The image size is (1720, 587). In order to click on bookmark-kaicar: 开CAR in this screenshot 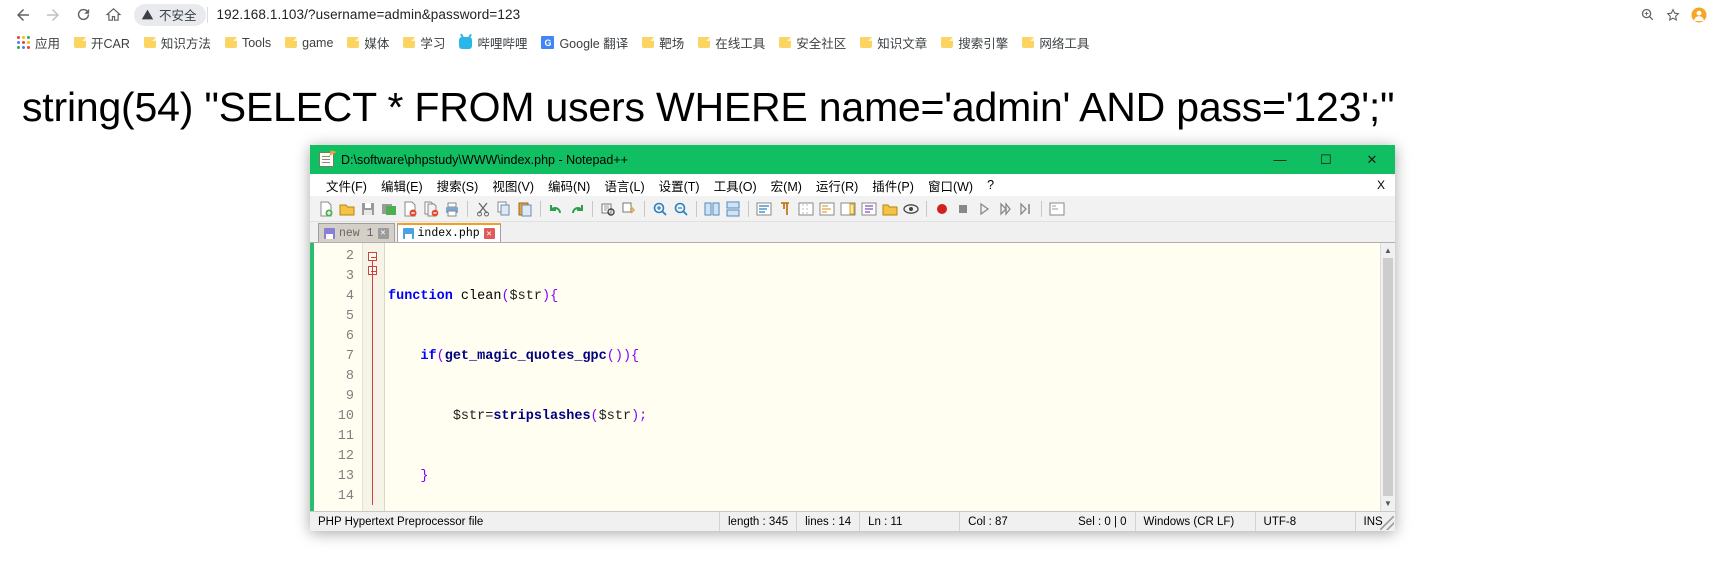, I will do `click(102, 42)`.